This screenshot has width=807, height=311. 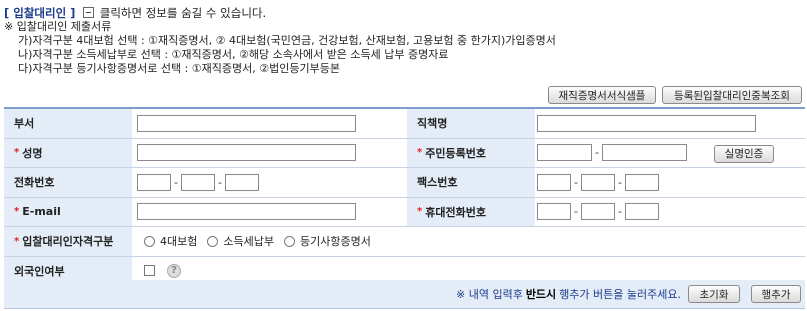 I want to click on verify-name-button: 실명인증, so click(x=744, y=153).